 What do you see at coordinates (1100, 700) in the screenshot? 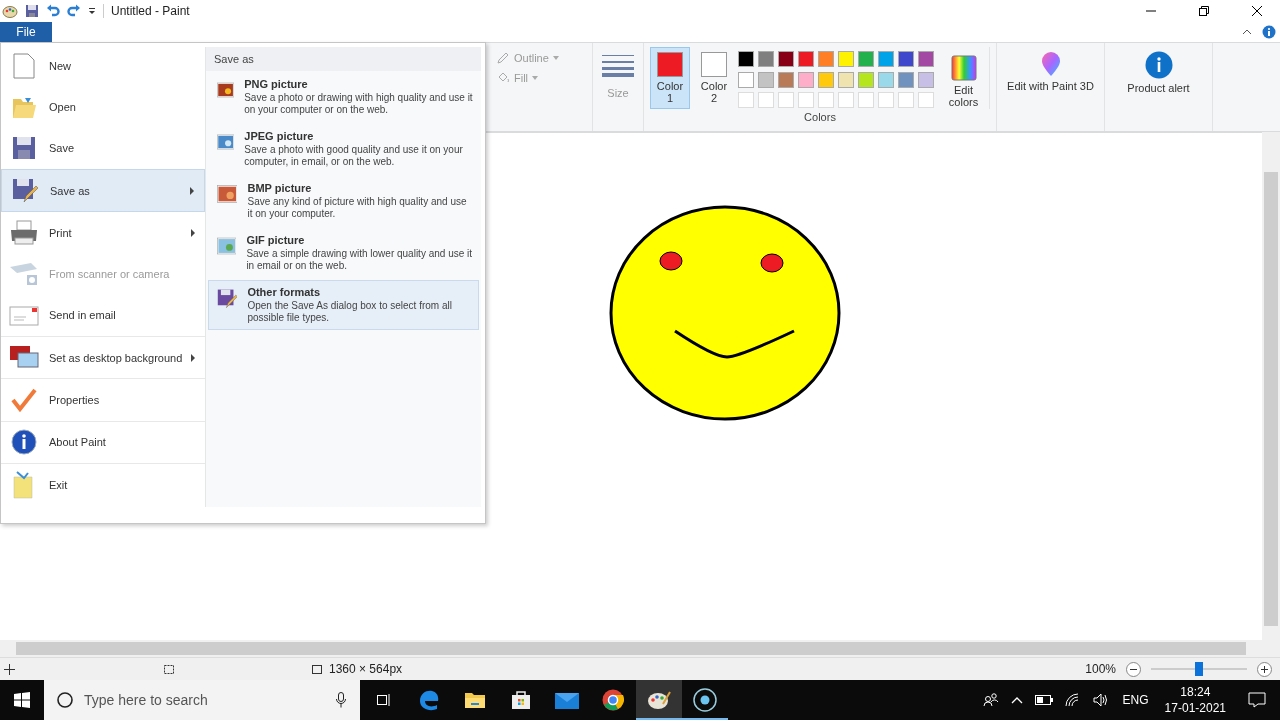
I see `speaker-icon` at bounding box center [1100, 700].